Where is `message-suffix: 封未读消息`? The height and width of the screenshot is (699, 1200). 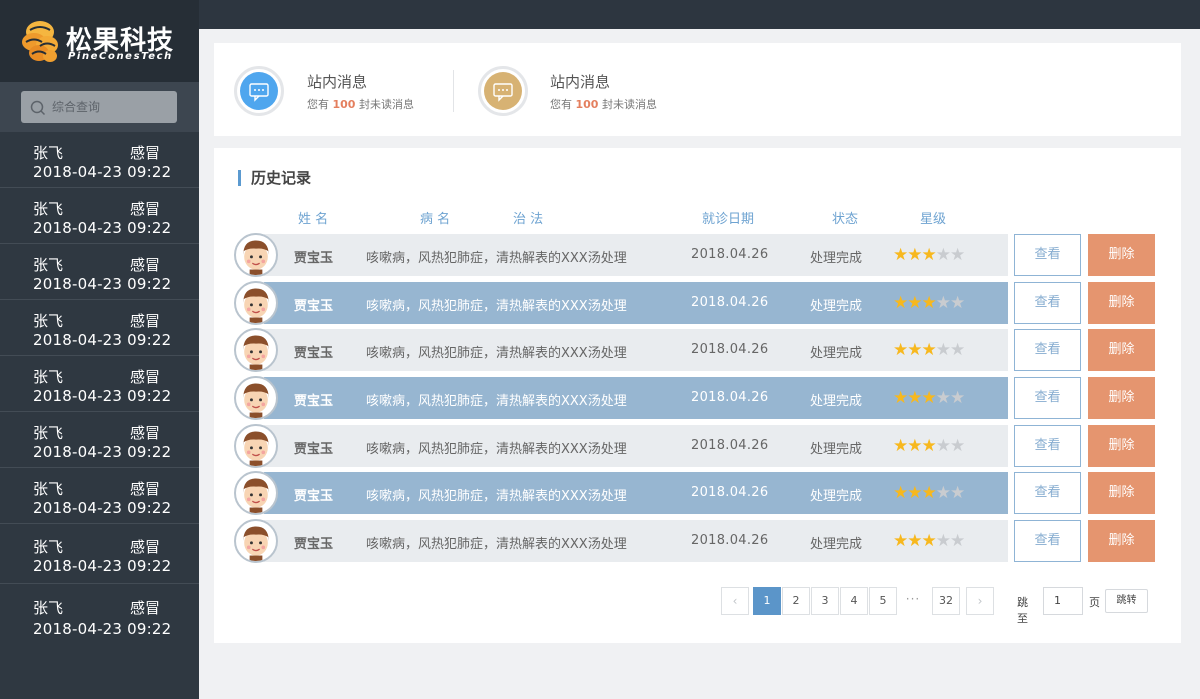
message-suffix: 封未读消息 is located at coordinates (386, 104).